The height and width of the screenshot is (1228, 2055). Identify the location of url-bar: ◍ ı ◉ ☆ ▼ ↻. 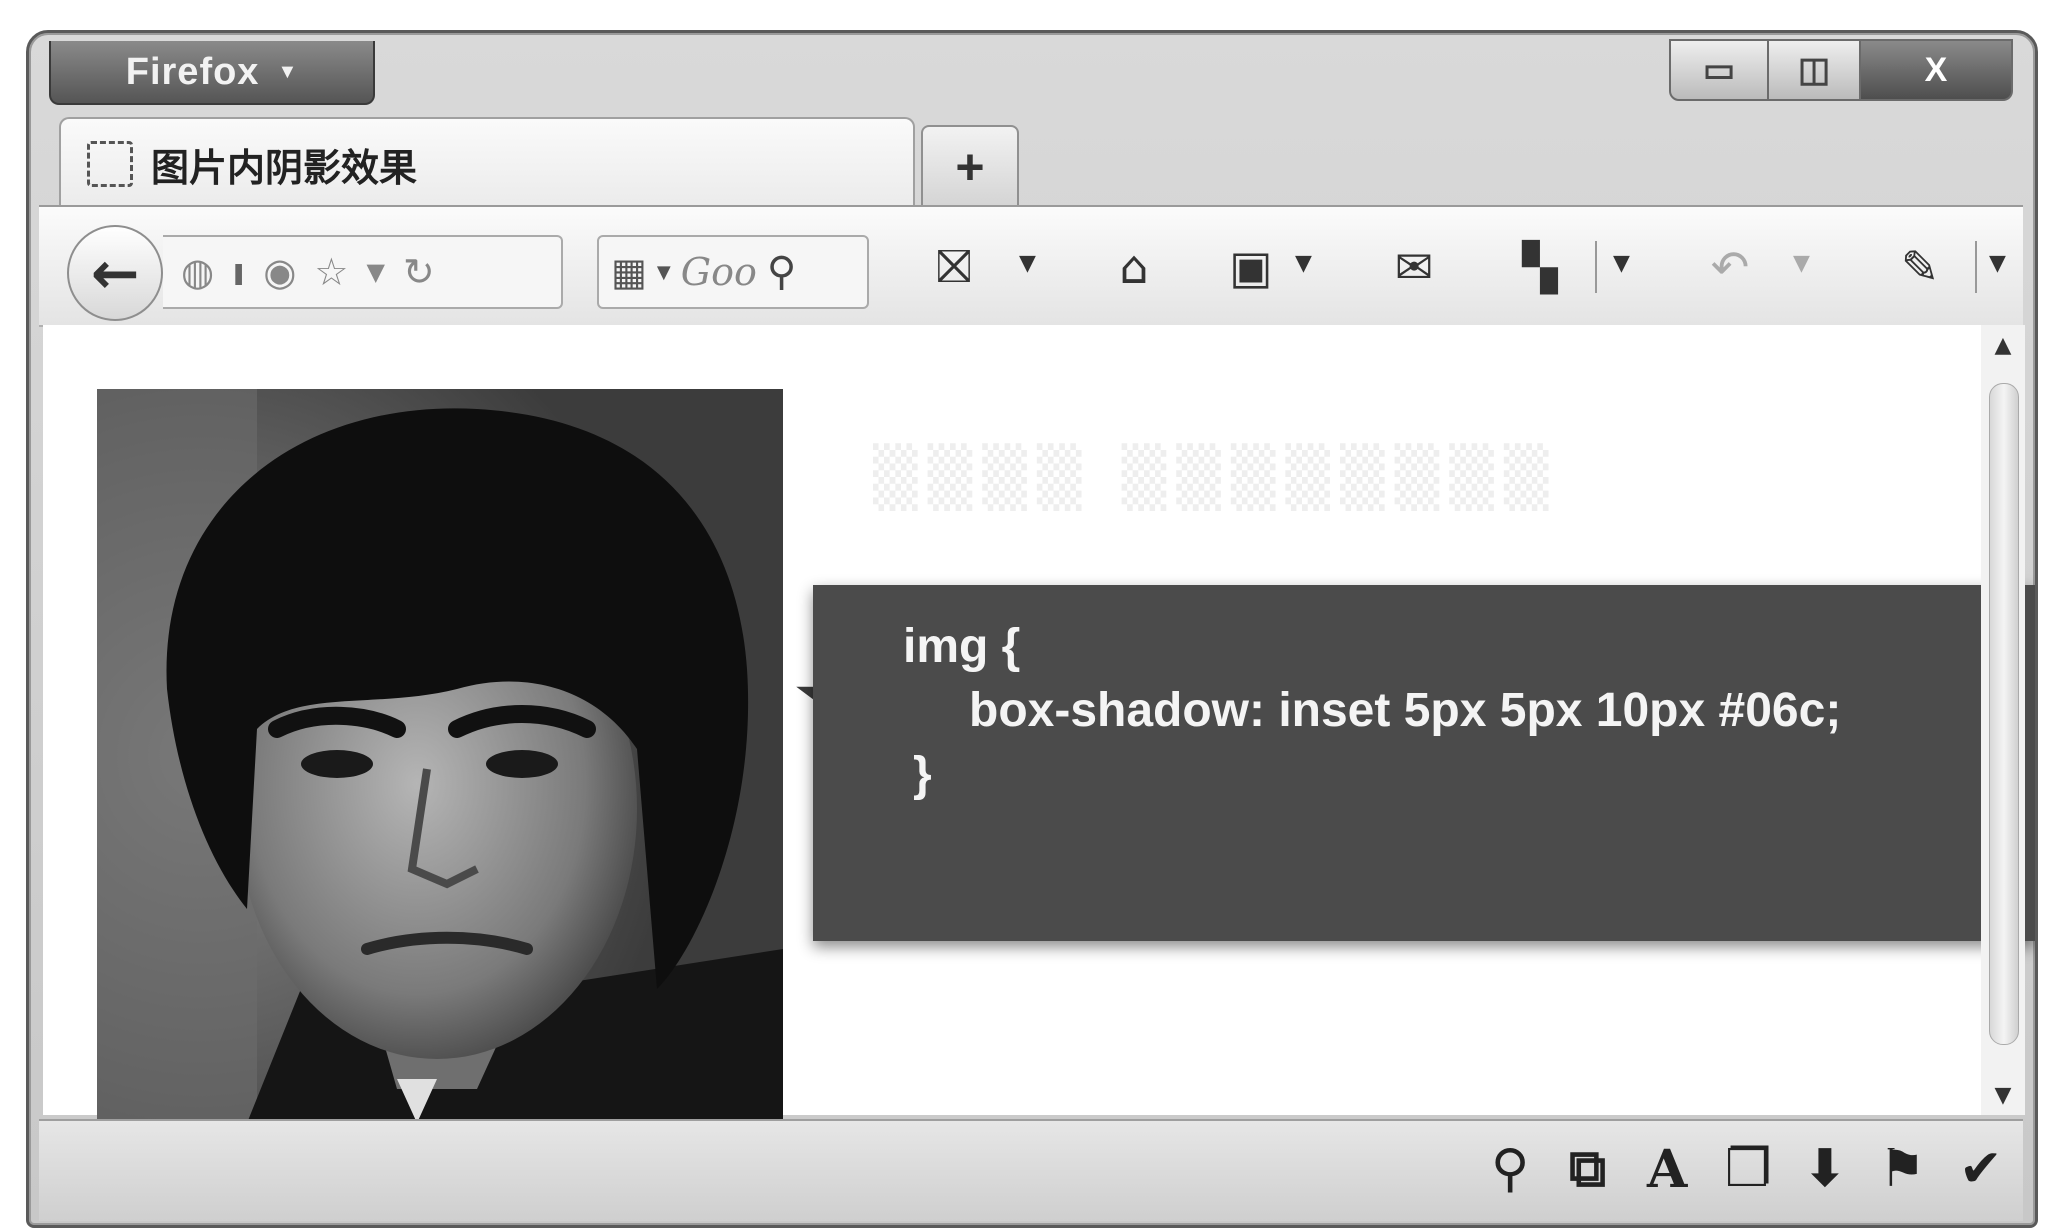
(363, 272).